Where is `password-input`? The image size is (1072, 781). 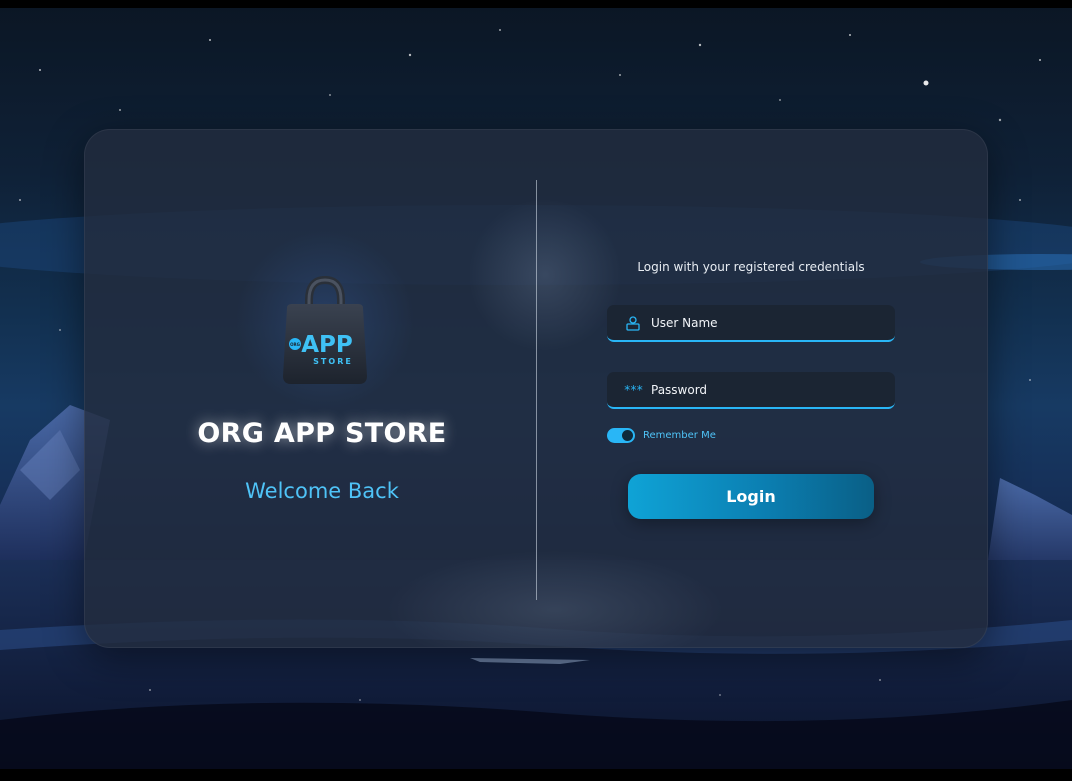 password-input is located at coordinates (773, 389).